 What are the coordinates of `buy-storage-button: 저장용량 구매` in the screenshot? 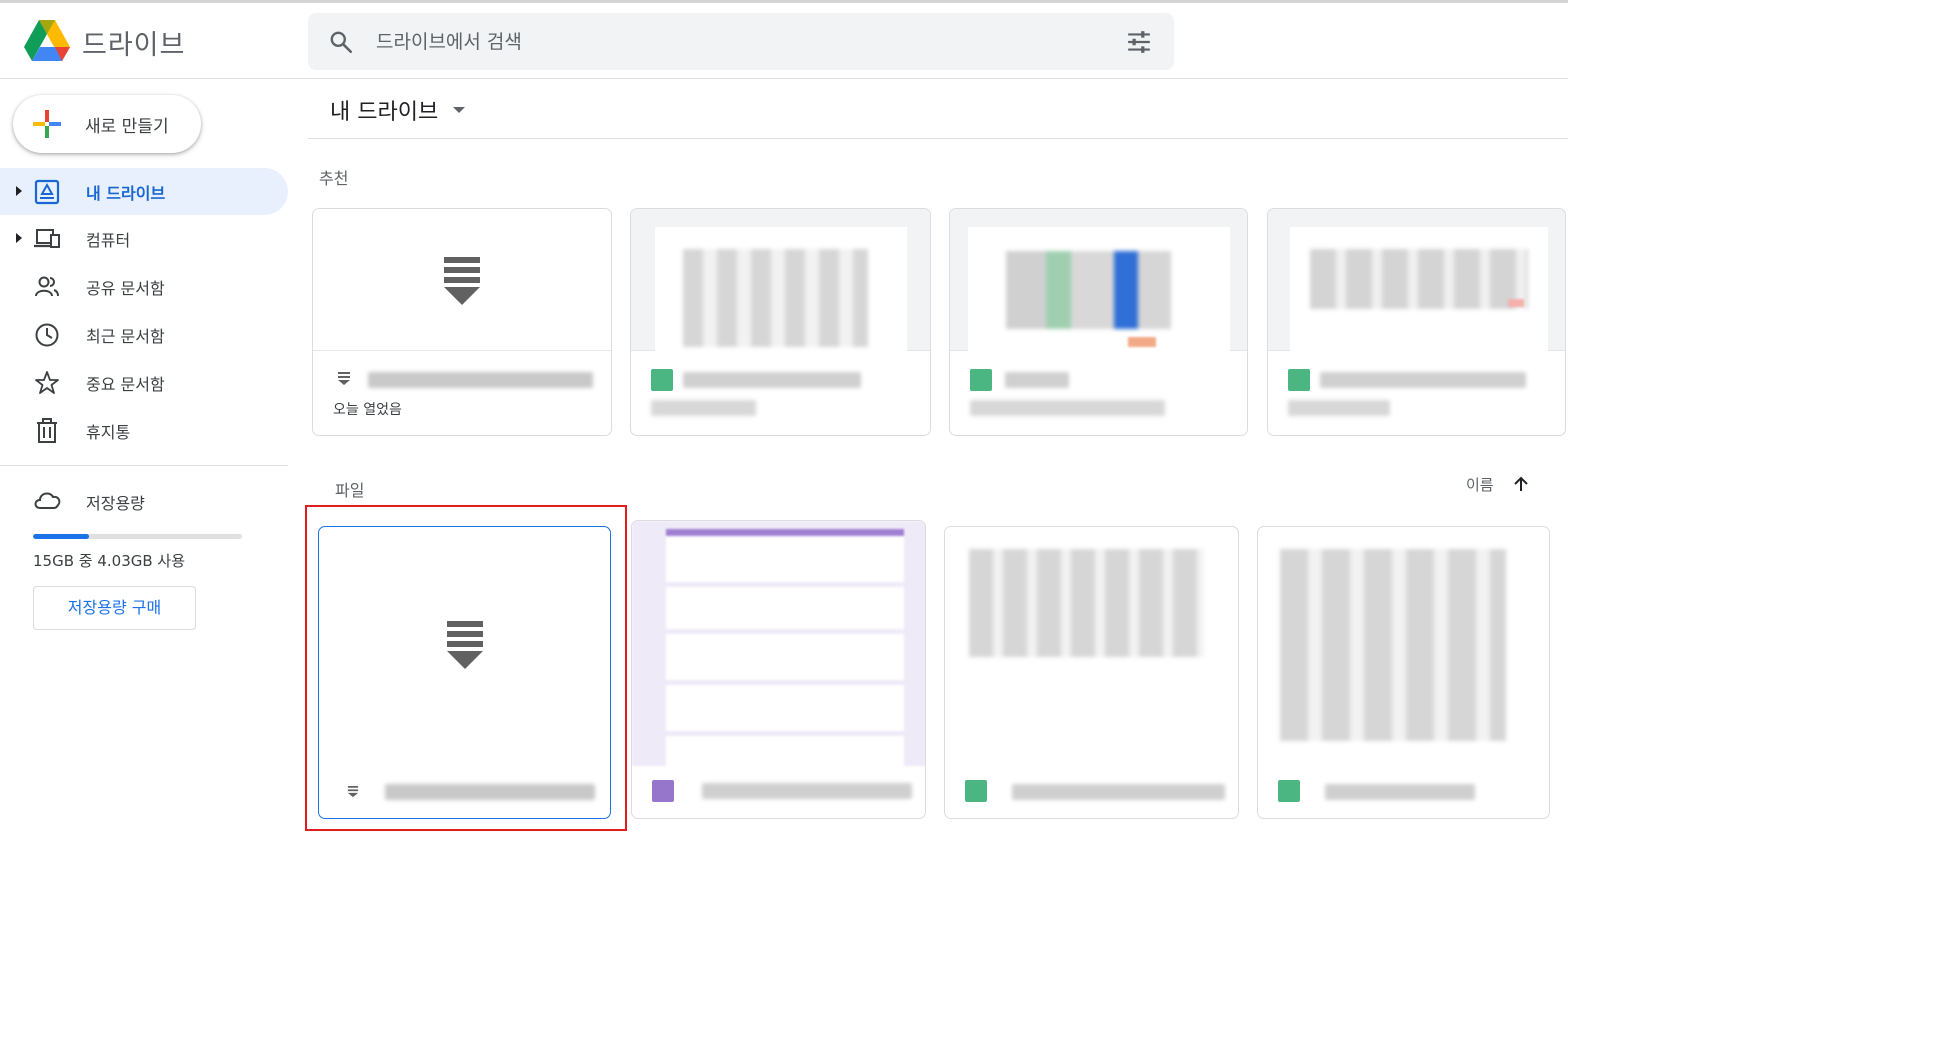 It's located at (114, 608).